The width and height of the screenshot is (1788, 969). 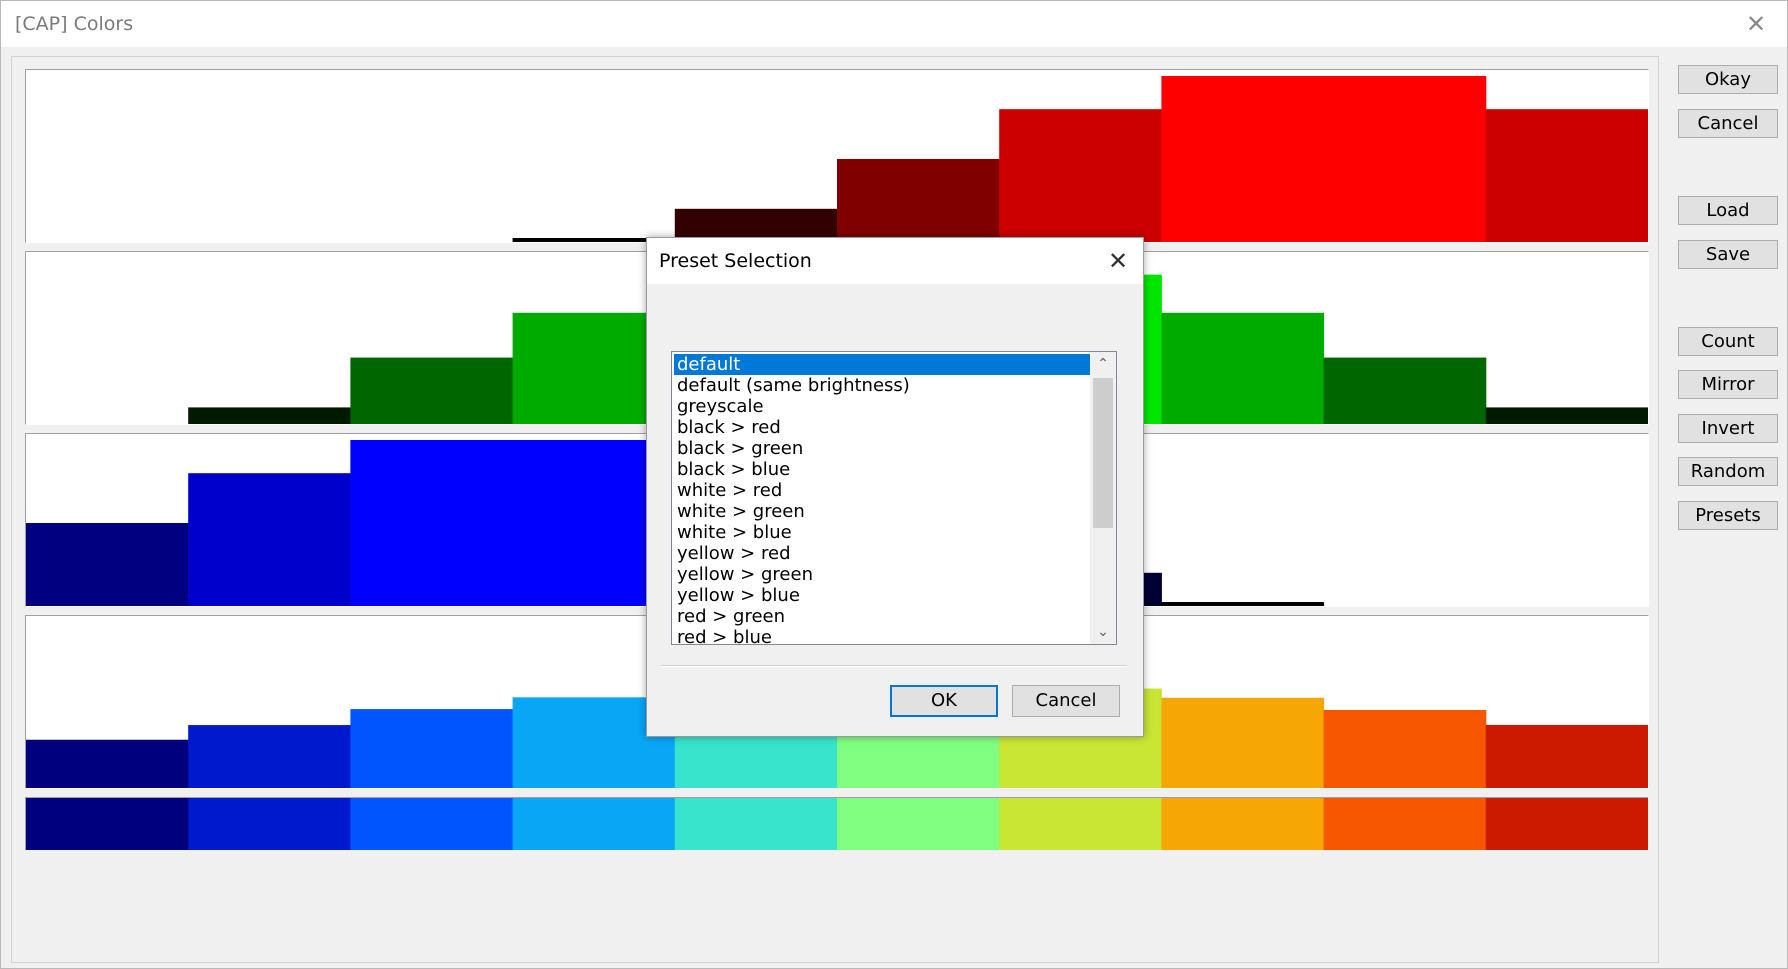 What do you see at coordinates (894, 24) in the screenshot?
I see `title-bar: [CAP] Colors ✕` at bounding box center [894, 24].